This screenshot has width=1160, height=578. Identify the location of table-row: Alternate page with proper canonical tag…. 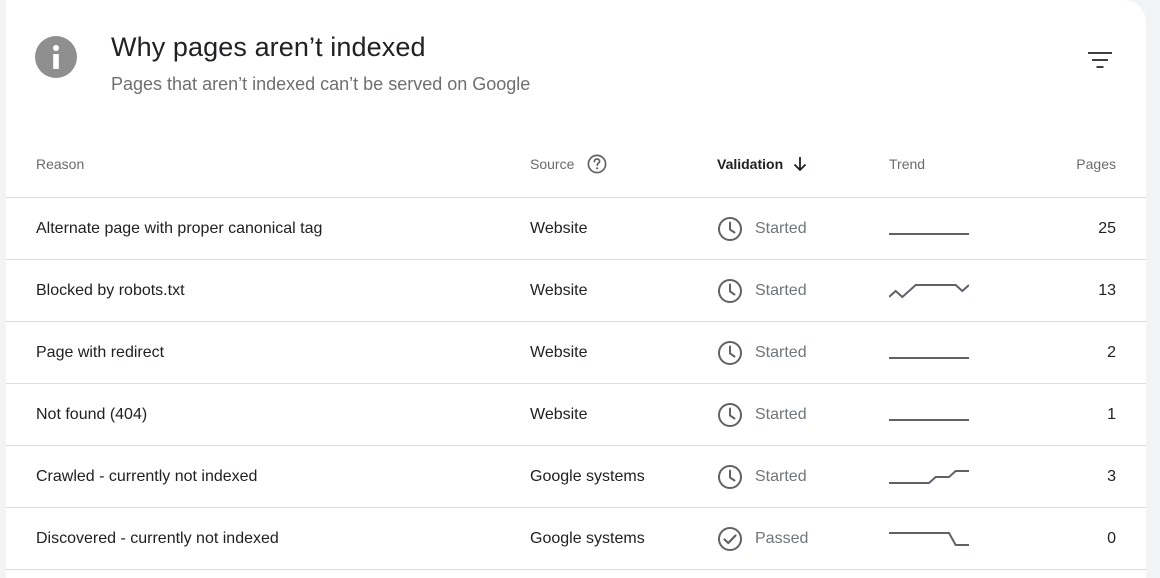
(576, 229).